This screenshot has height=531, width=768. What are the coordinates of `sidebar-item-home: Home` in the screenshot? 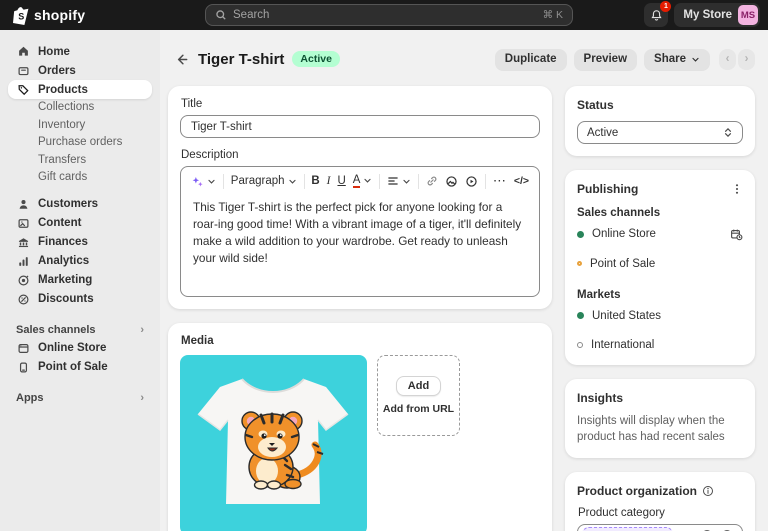 It's located at (80, 51).